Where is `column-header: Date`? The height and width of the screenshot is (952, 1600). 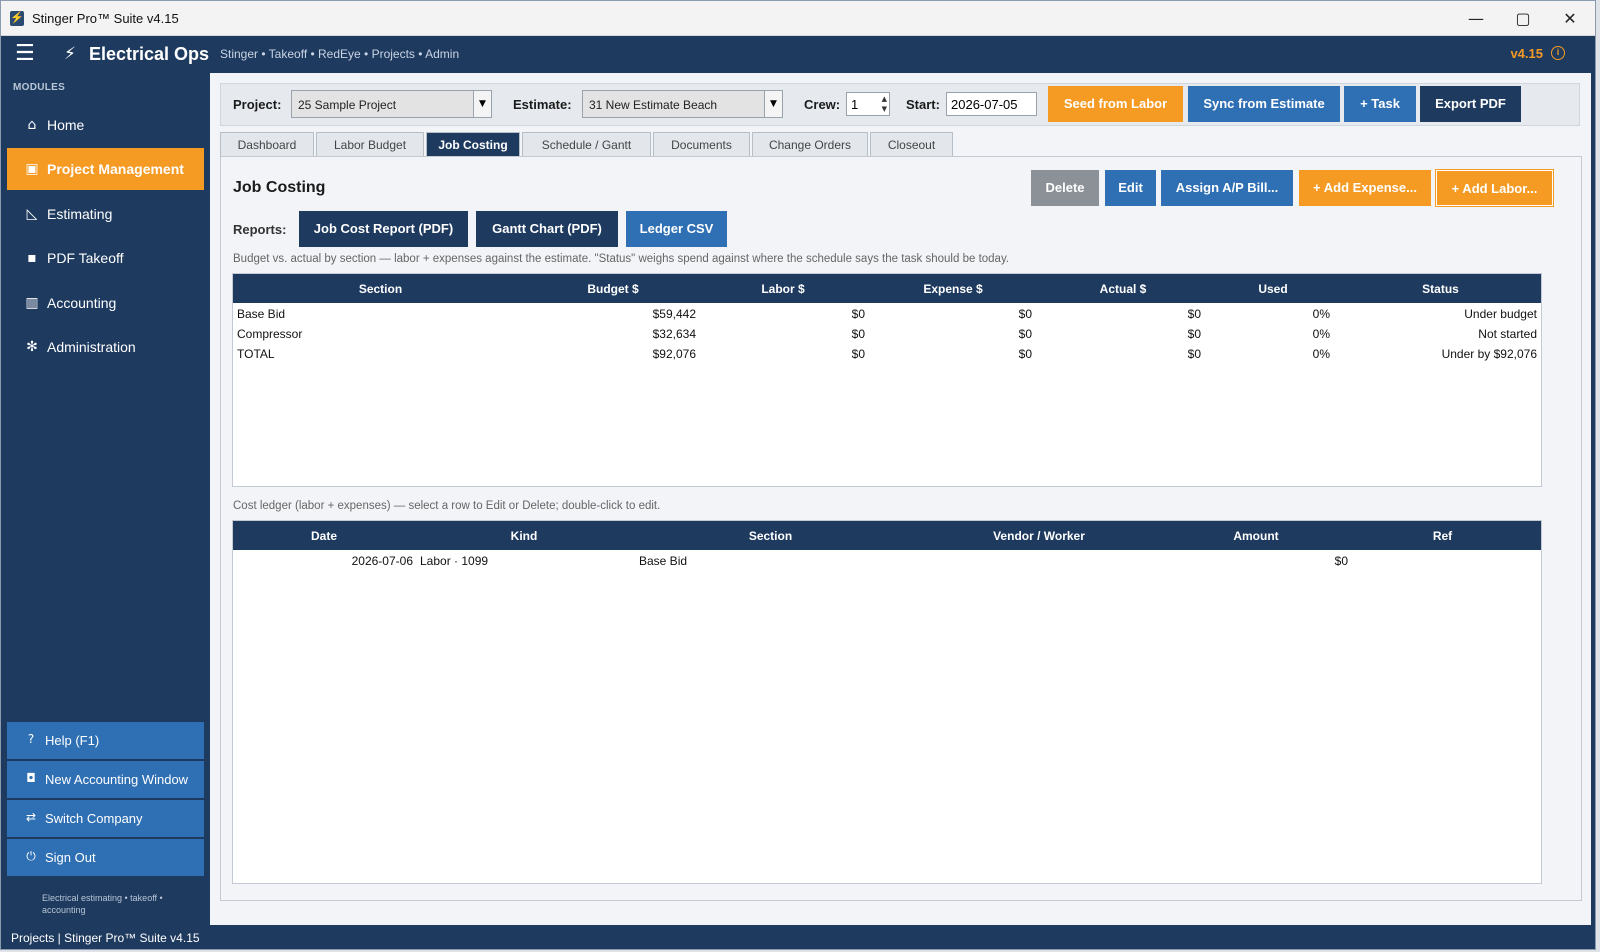 column-header: Date is located at coordinates (324, 536).